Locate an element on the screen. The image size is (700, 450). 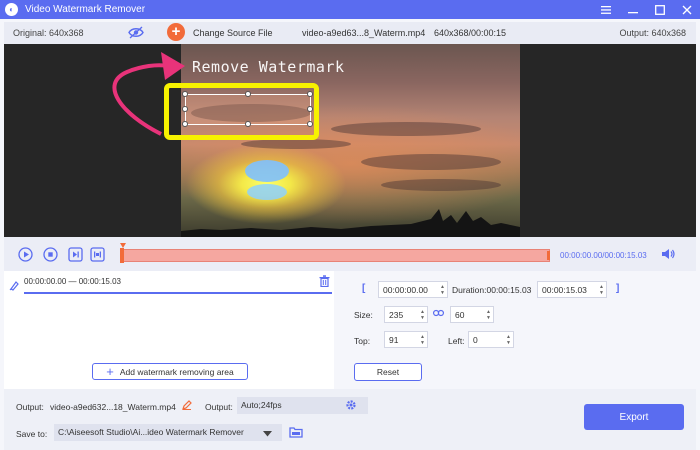
reset-button: Reset is located at coordinates (388, 372).